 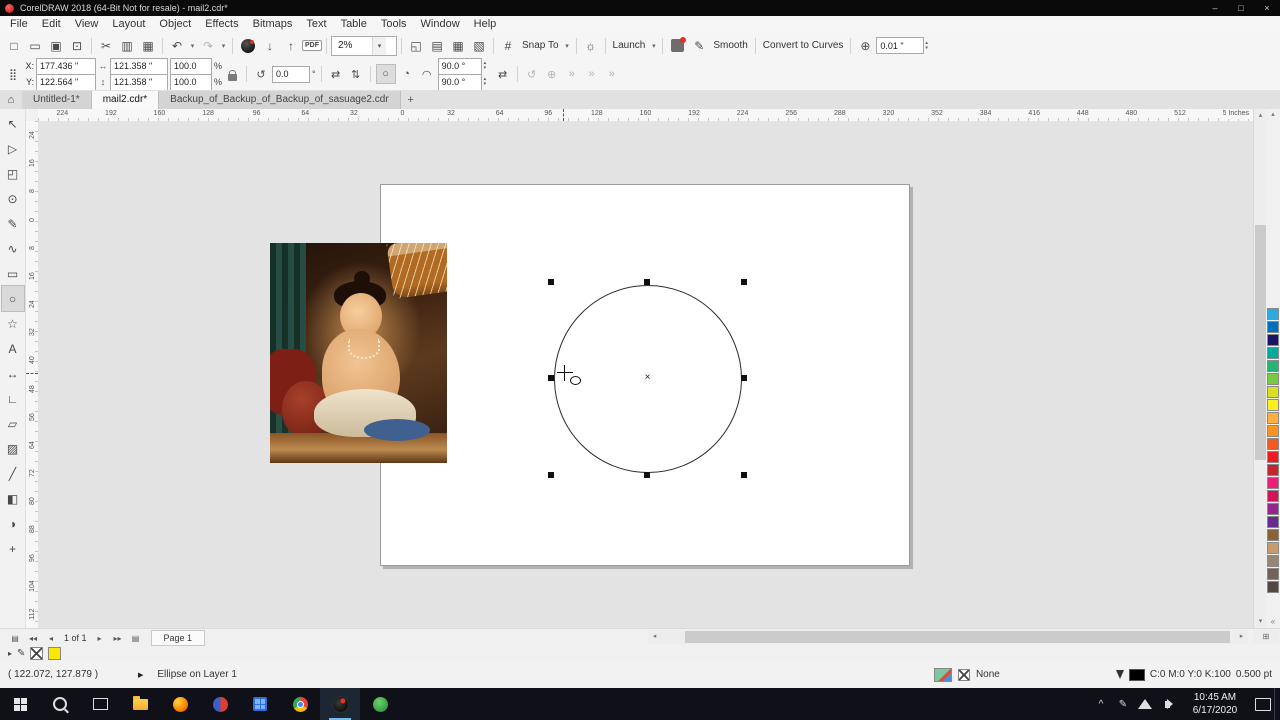 What do you see at coordinates (139, 82) in the screenshot?
I see `object-height-input` at bounding box center [139, 82].